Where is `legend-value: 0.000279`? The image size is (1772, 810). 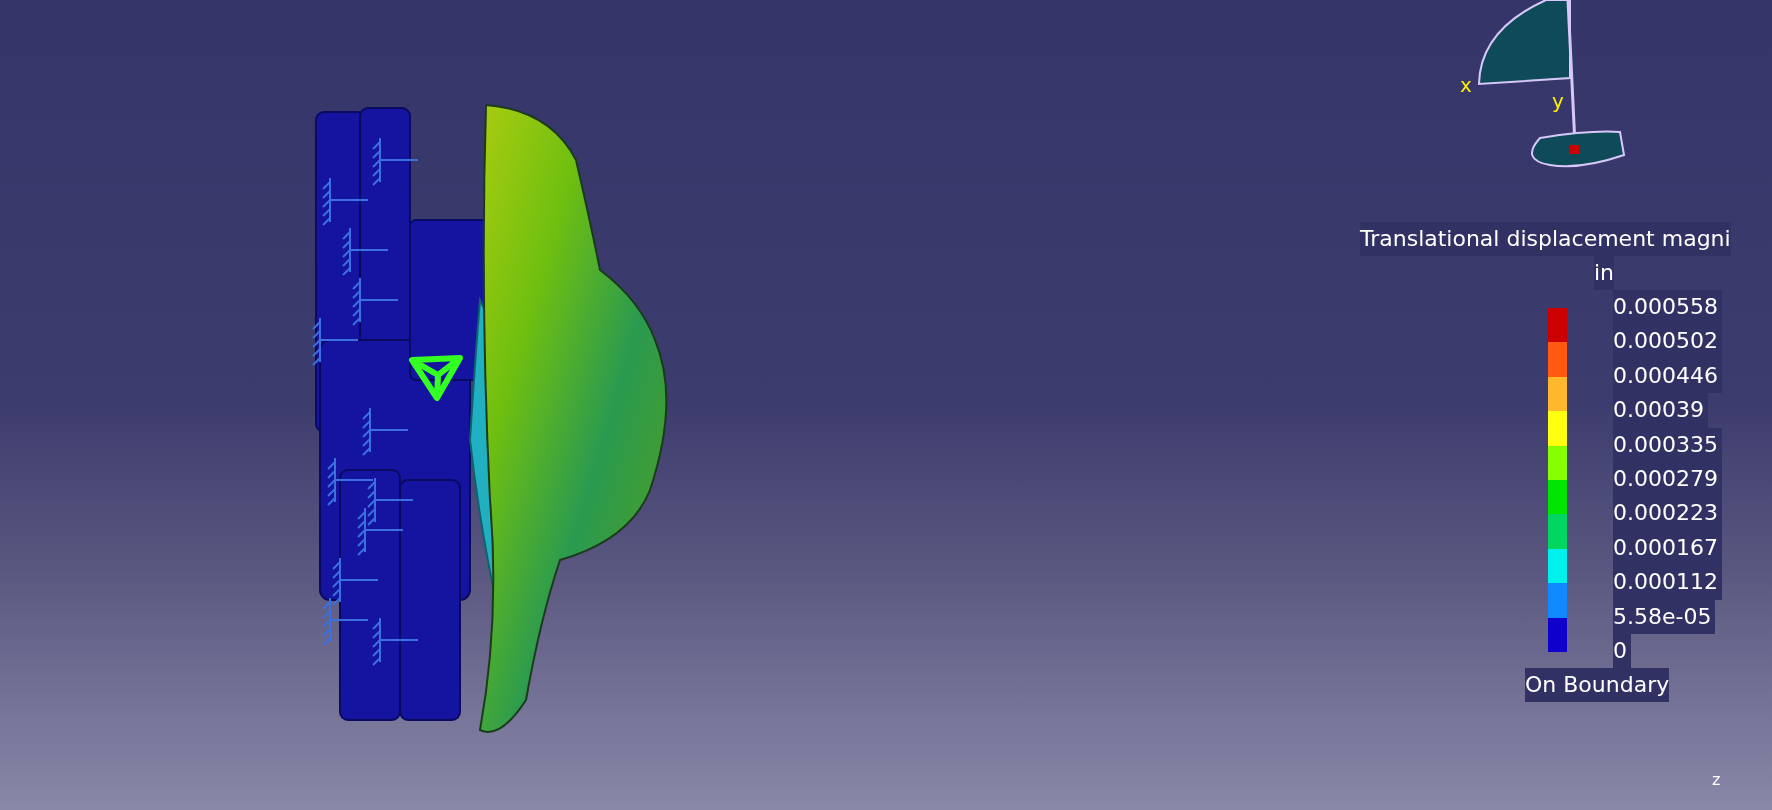 legend-value: 0.000279 is located at coordinates (1667, 479).